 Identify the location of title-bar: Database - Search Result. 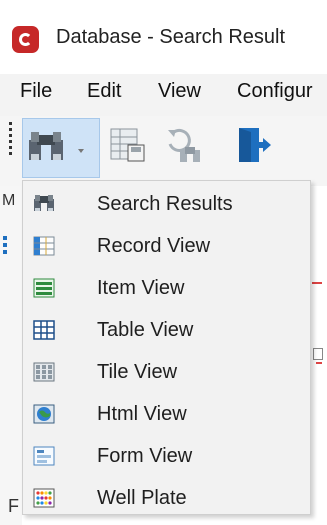
(163, 37).